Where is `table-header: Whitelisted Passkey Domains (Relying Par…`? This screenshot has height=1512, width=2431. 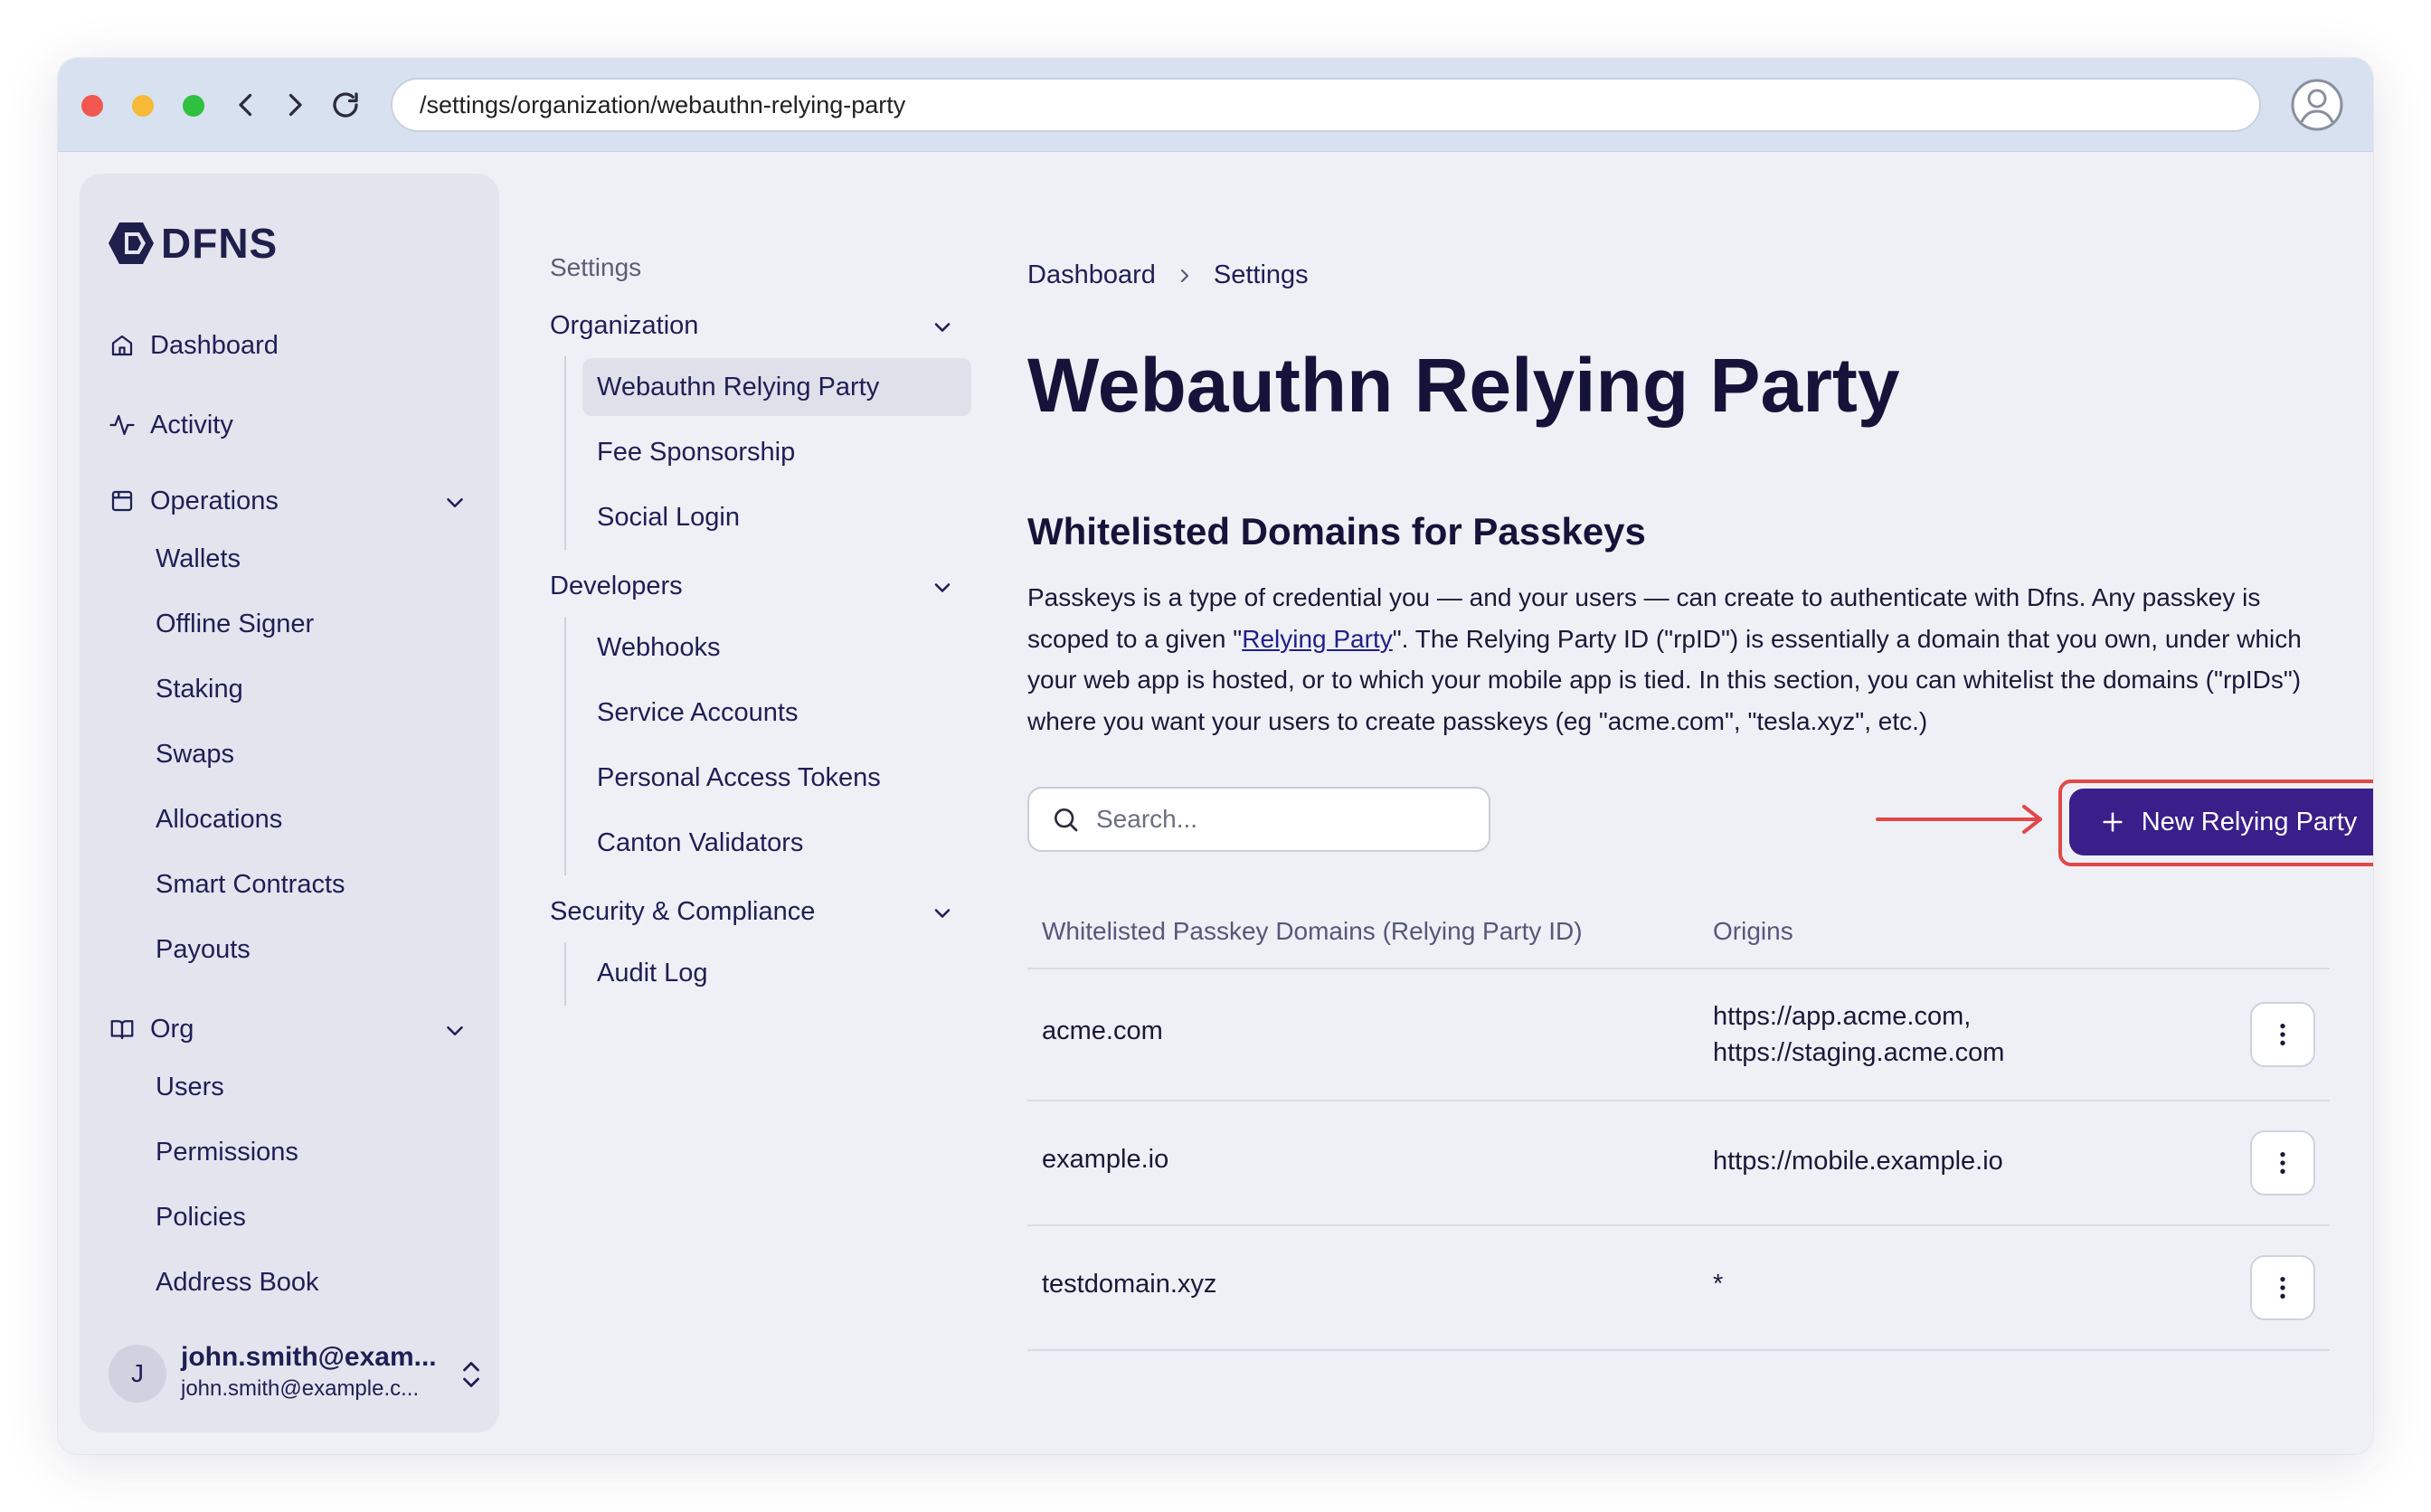 table-header: Whitelisted Passkey Domains (Relying Par… is located at coordinates (1678, 933).